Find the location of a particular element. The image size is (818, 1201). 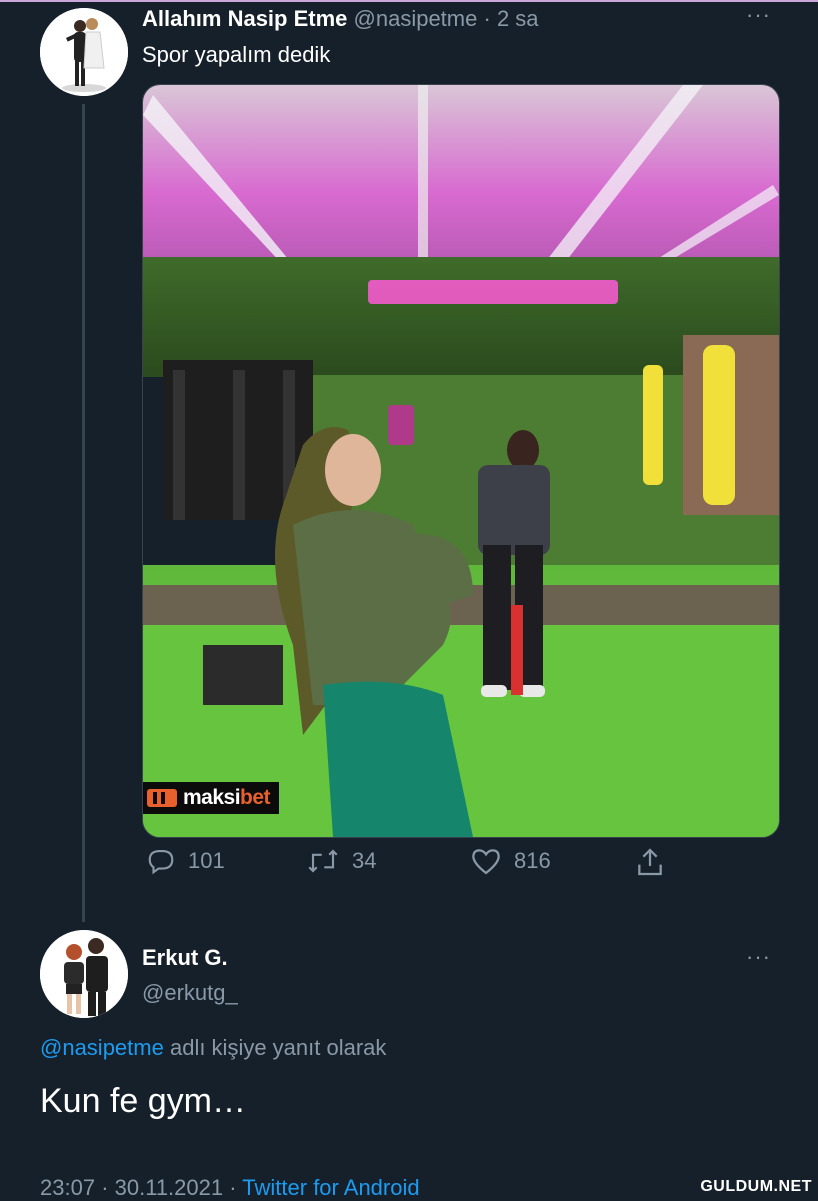

tweet2-handle: @erkutg_ is located at coordinates (190, 993).